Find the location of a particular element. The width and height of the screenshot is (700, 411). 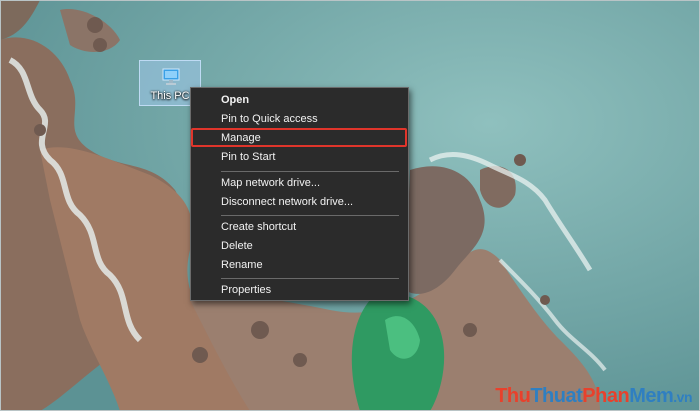

menu-item-open: Open is located at coordinates (299, 100).